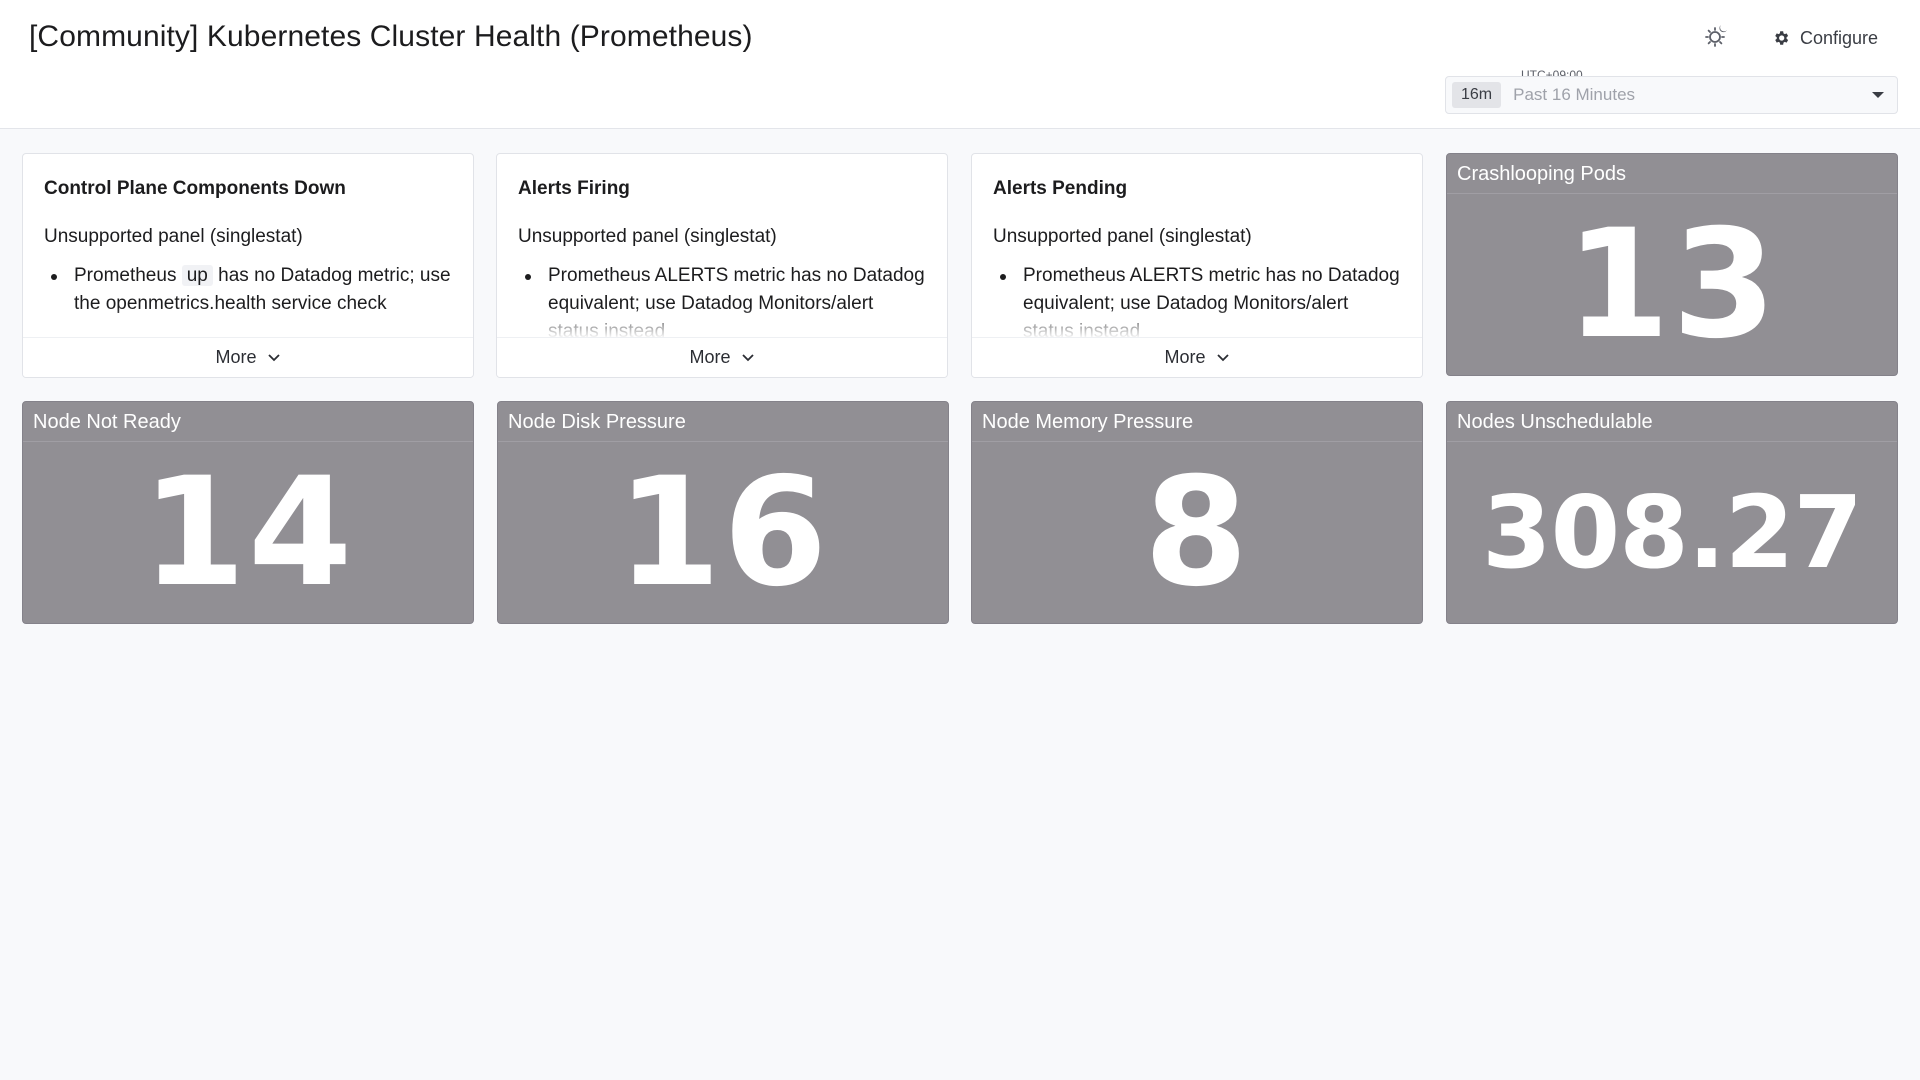 This screenshot has height=1080, width=1920. What do you see at coordinates (723, 532) in the screenshot?
I see `stat-value: 16` at bounding box center [723, 532].